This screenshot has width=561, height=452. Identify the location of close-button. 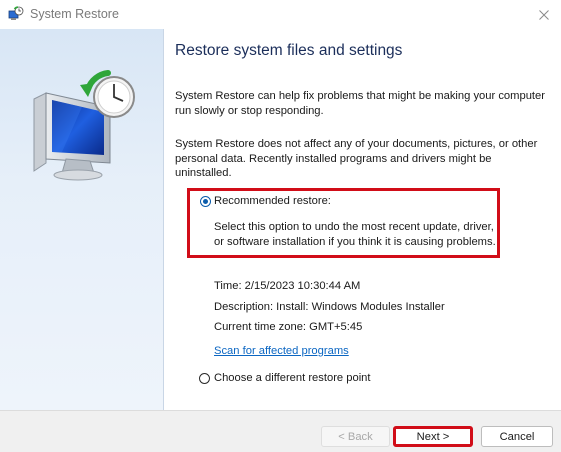
(544, 14).